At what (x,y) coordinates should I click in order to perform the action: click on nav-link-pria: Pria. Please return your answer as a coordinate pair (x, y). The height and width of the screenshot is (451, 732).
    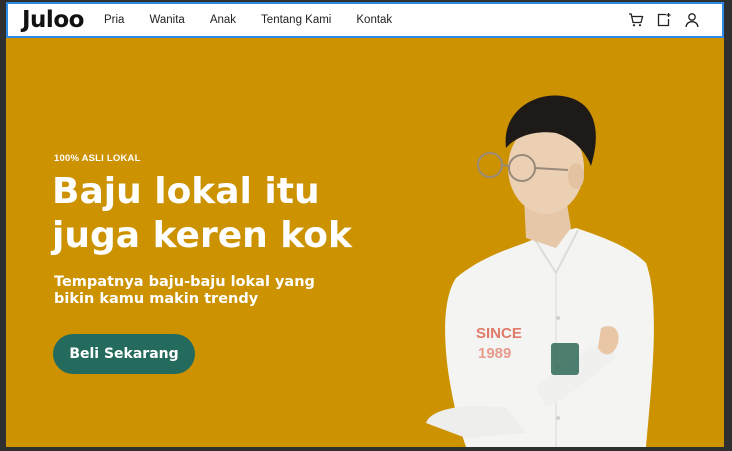
    Looking at the image, I should click on (114, 20).